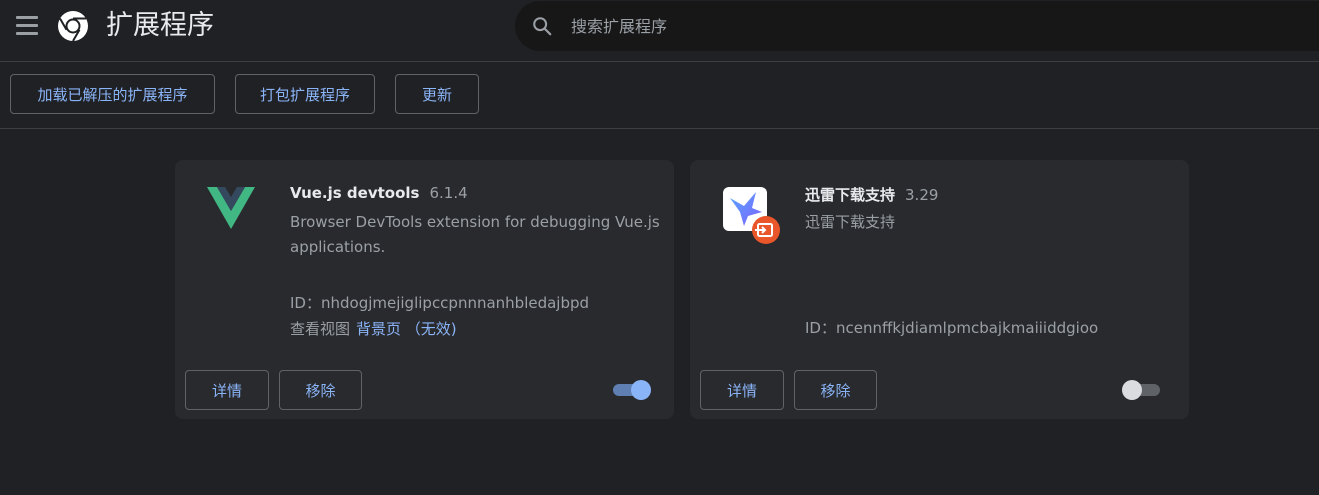 The image size is (1319, 495). Describe the element at coordinates (921, 26) in the screenshot. I see `search-input` at that location.